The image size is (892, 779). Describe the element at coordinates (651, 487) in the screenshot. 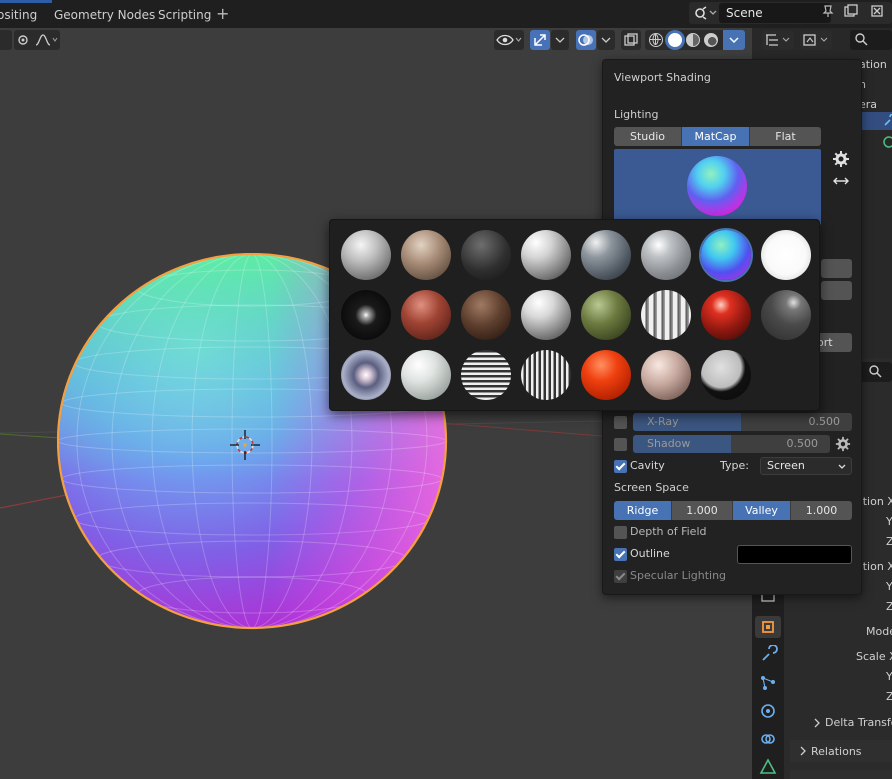

I see `screen-space-label: Screen Space` at that location.